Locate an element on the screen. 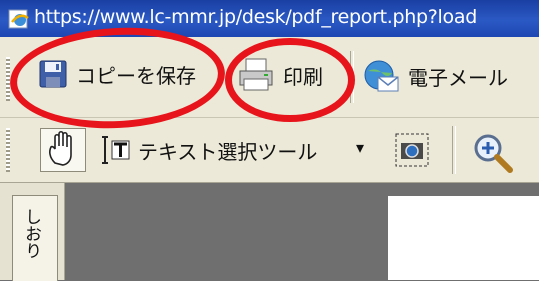 The image size is (539, 281). zoom-in-icon is located at coordinates (493, 153).